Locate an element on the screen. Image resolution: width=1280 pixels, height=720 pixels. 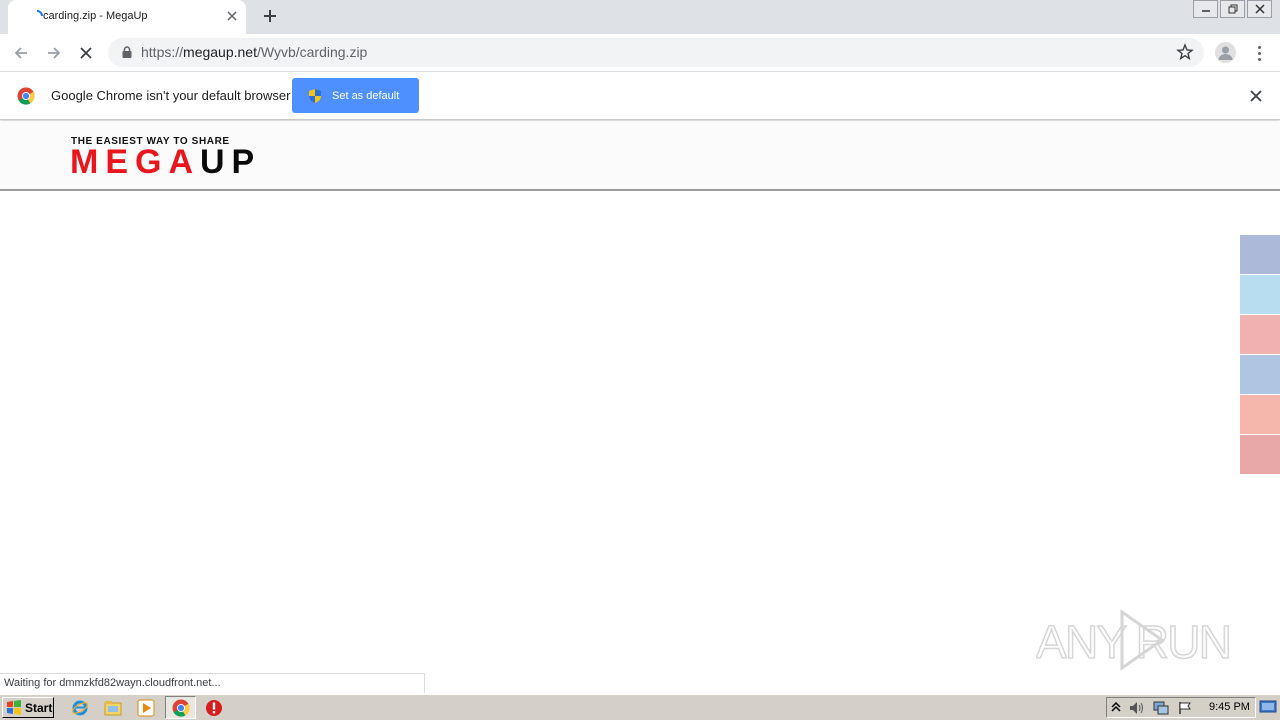
plus-icon is located at coordinates (270, 16).